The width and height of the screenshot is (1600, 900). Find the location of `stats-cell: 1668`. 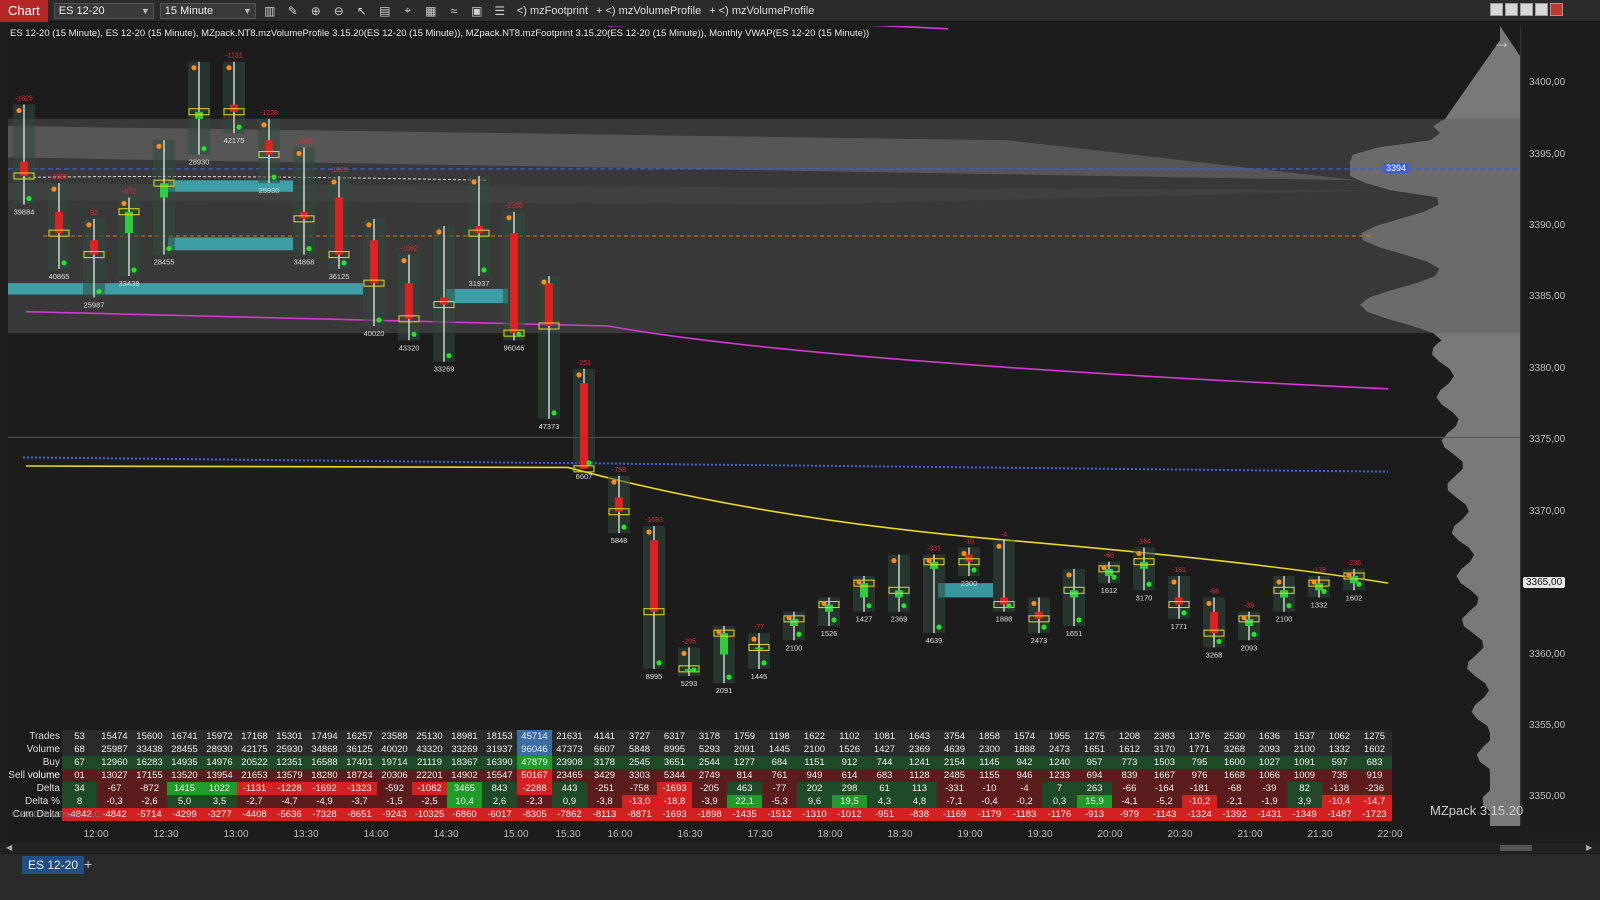

stats-cell: 1668 is located at coordinates (1234, 775).